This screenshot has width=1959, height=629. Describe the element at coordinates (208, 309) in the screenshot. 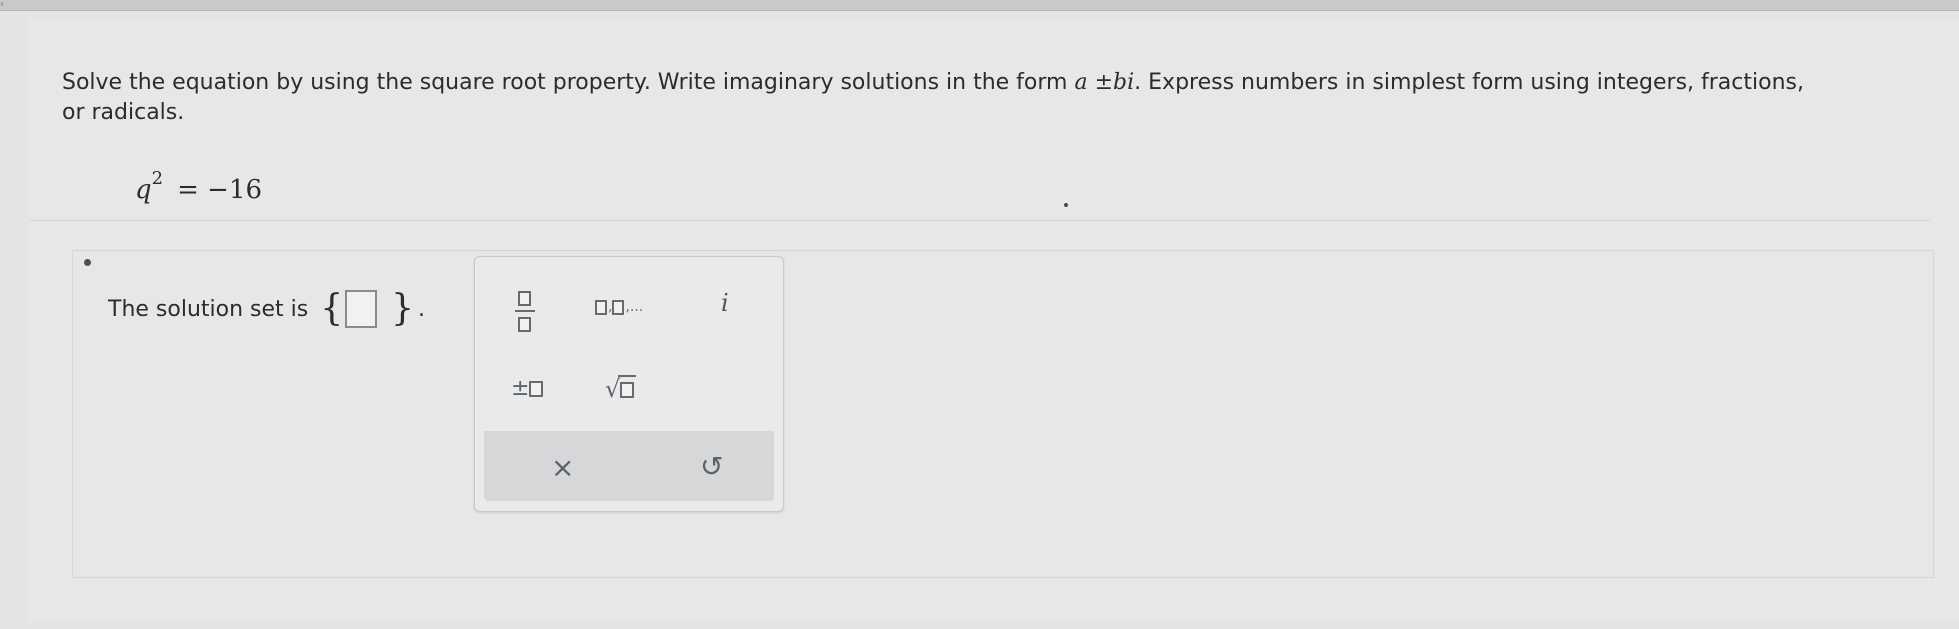

I see `solution-label: The solution set is` at that location.